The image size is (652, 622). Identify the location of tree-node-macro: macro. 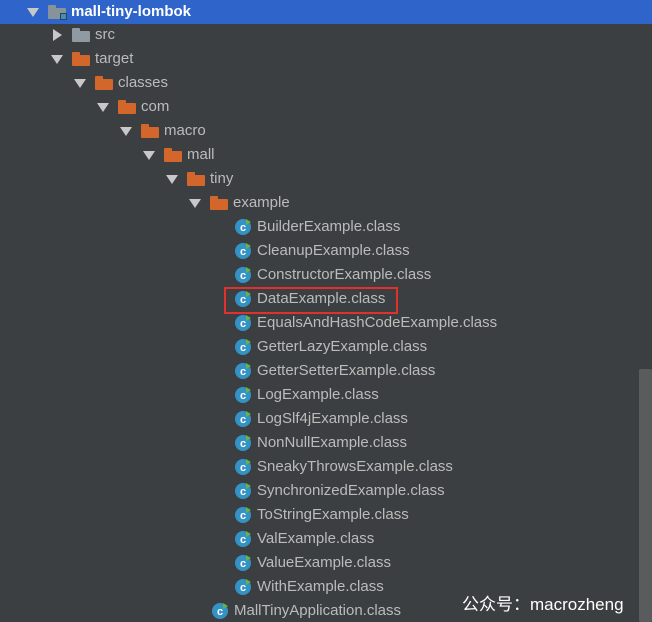
(326, 131).